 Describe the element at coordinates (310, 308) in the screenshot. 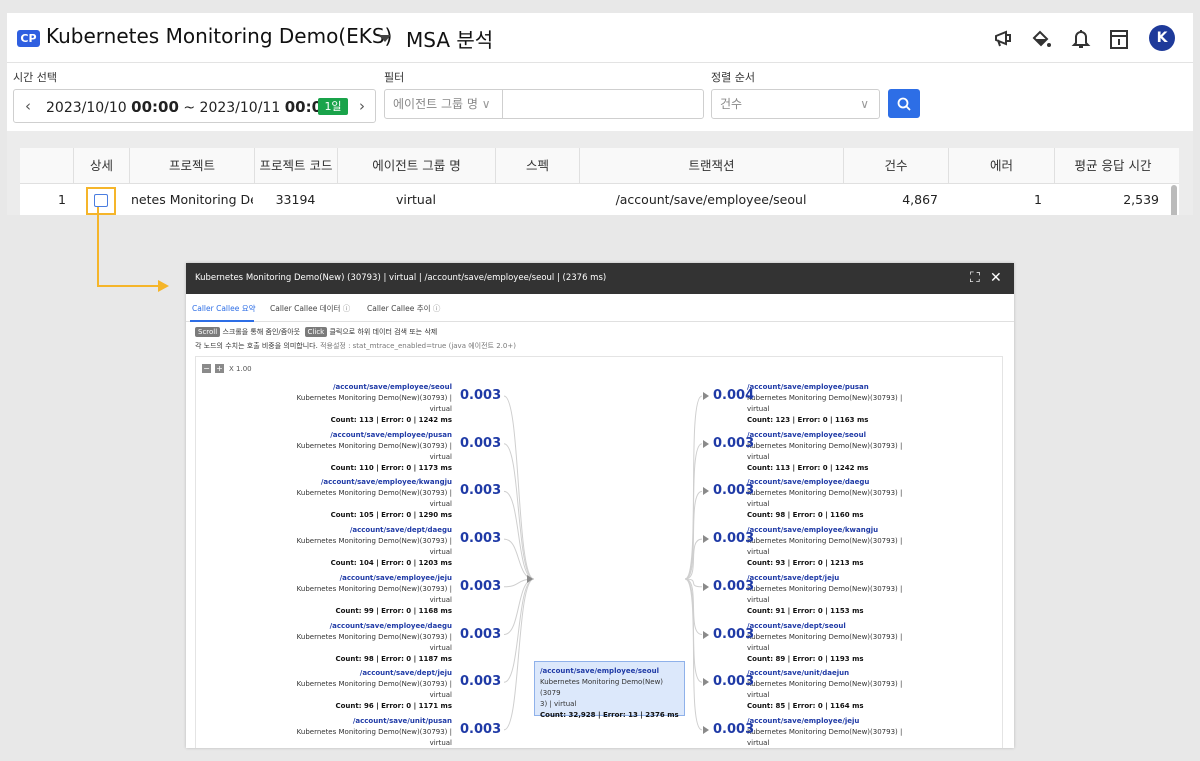

I see `tab-caller-callee-data: Caller Callee 데이터 ⓘ` at that location.